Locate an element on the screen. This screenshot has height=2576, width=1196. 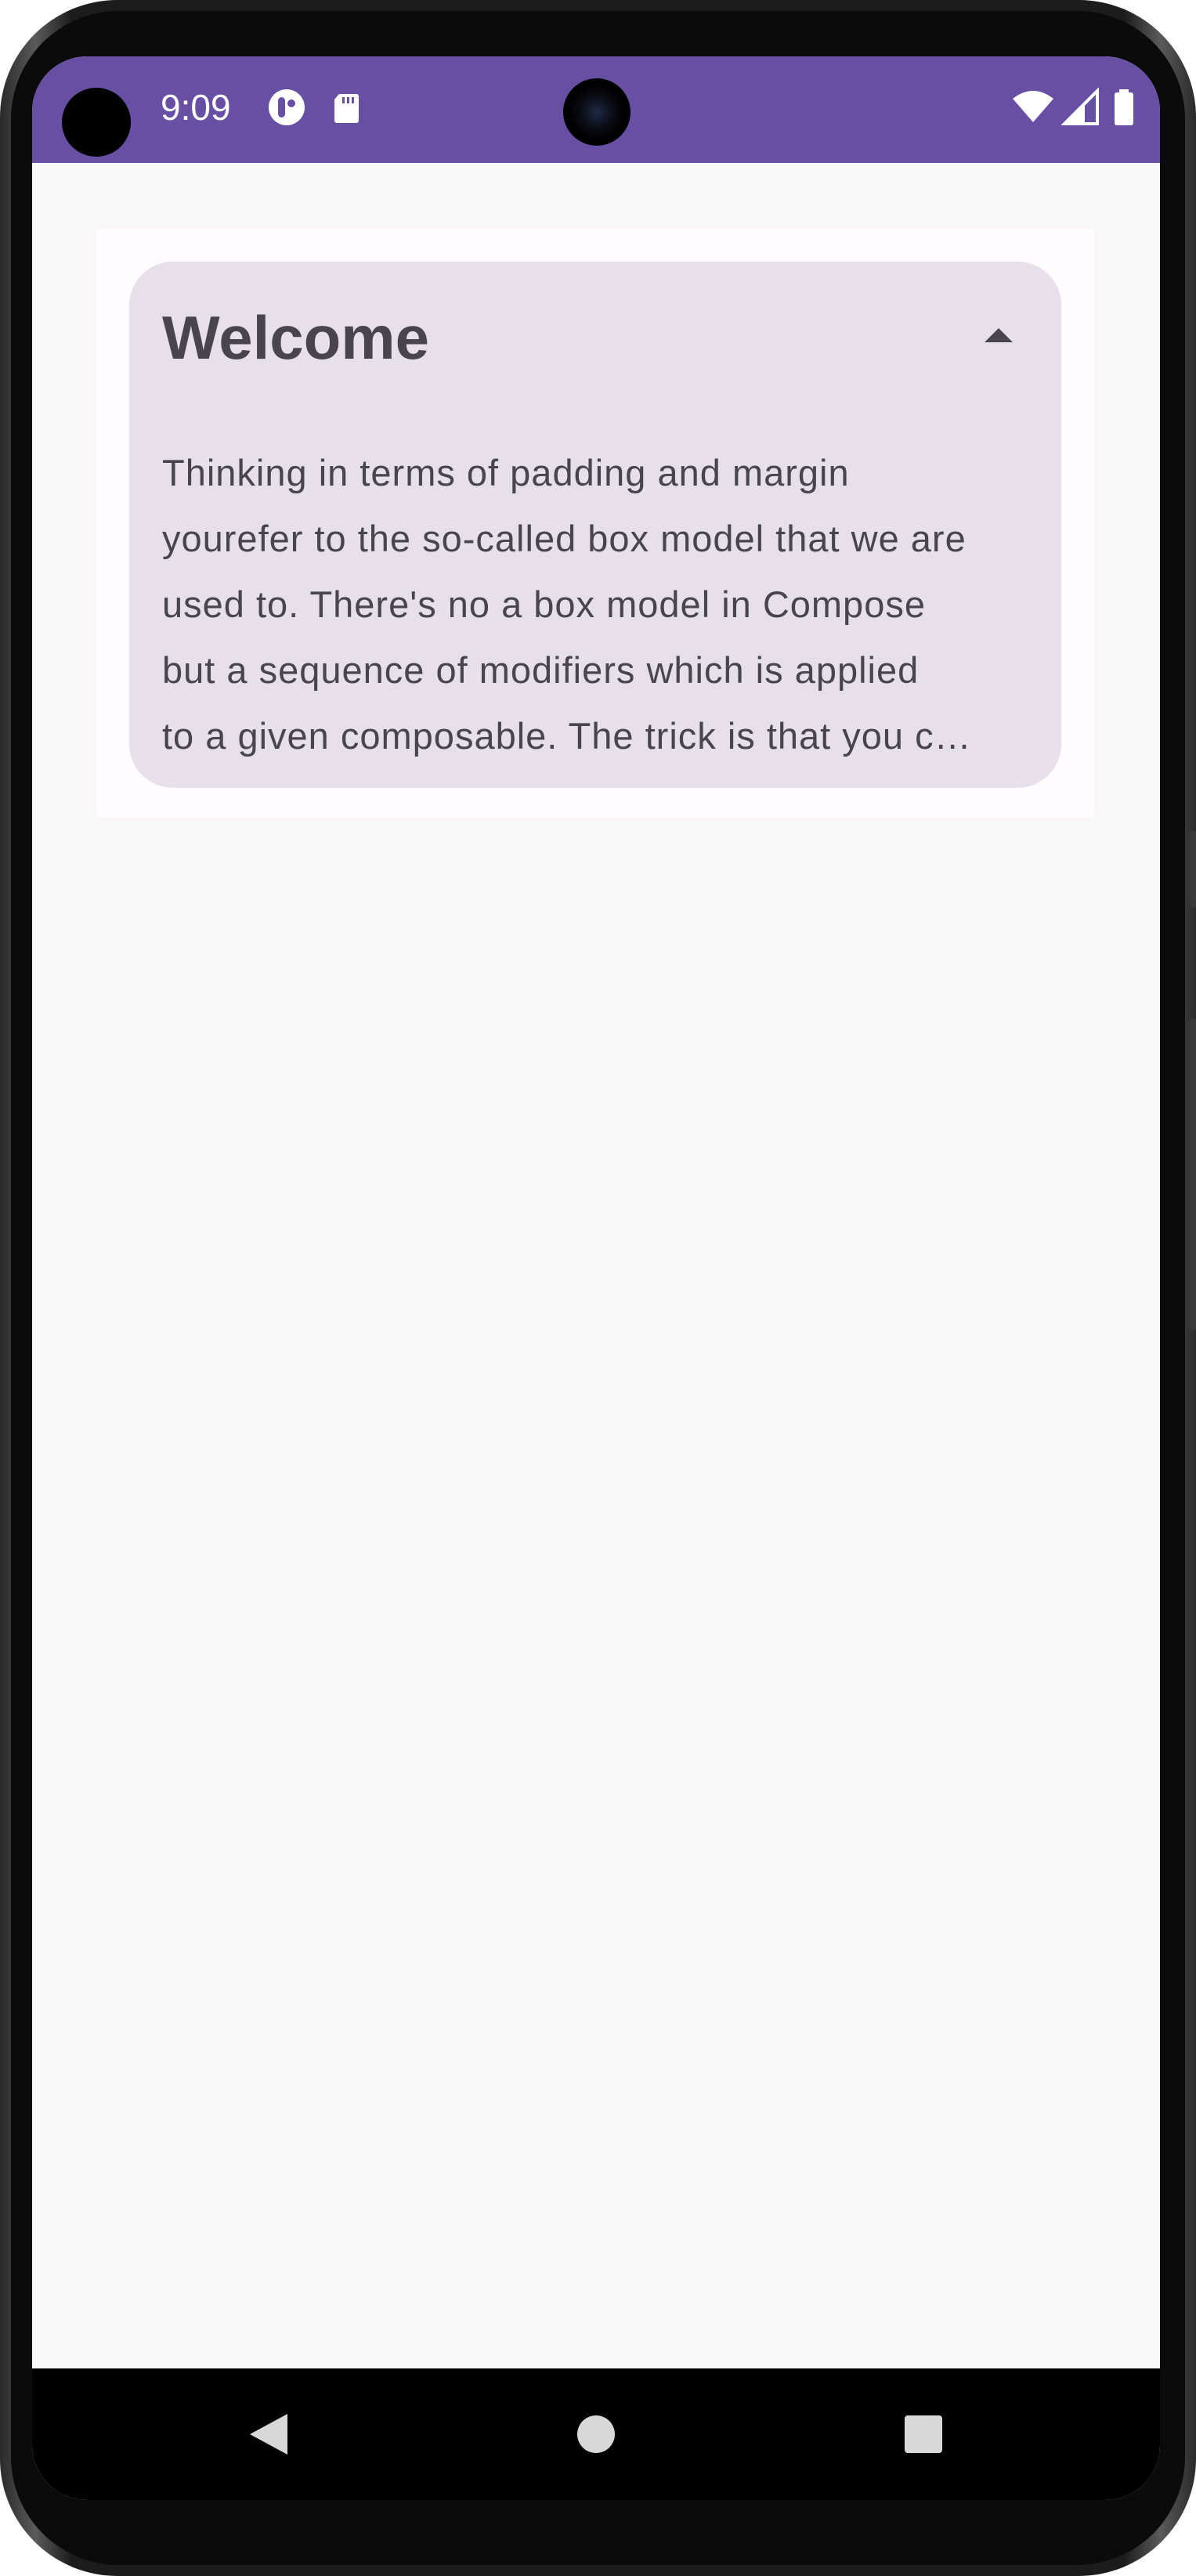
home-icon is located at coordinates (596, 2436).